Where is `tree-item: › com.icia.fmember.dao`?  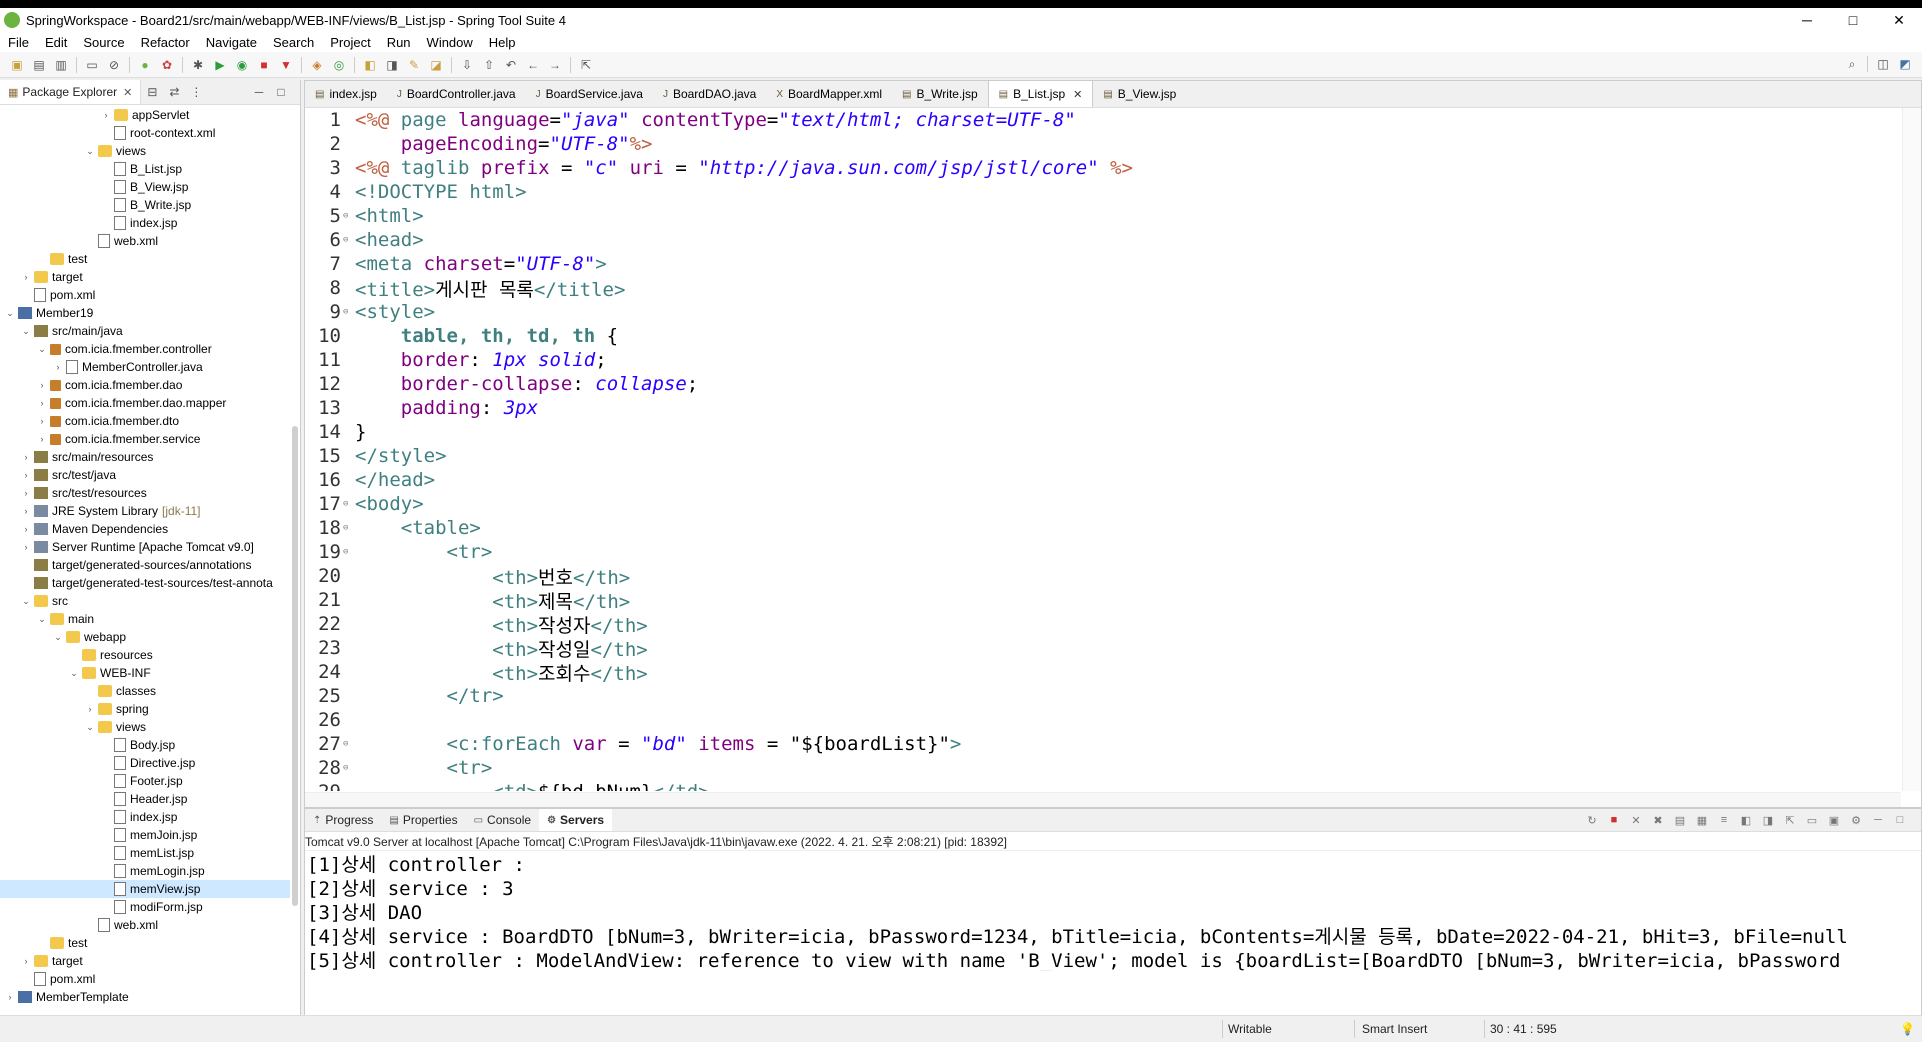
tree-item: › com.icia.fmember.dao is located at coordinates (145, 385).